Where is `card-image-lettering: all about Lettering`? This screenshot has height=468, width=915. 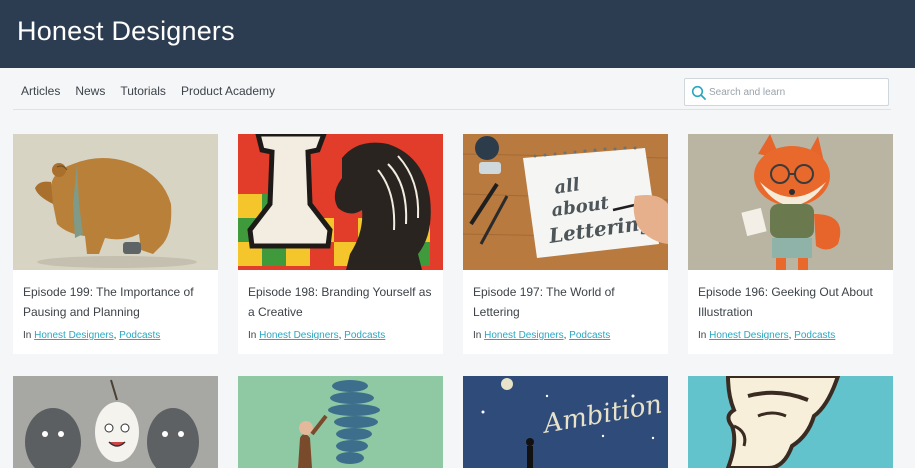 card-image-lettering: all about Lettering is located at coordinates (565, 202).